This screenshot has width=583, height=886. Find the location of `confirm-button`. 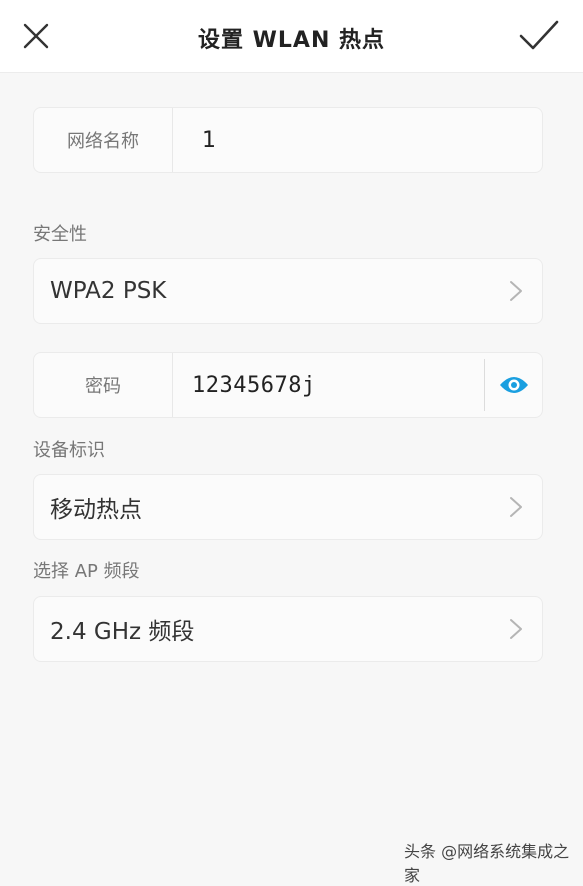

confirm-button is located at coordinates (539, 36).